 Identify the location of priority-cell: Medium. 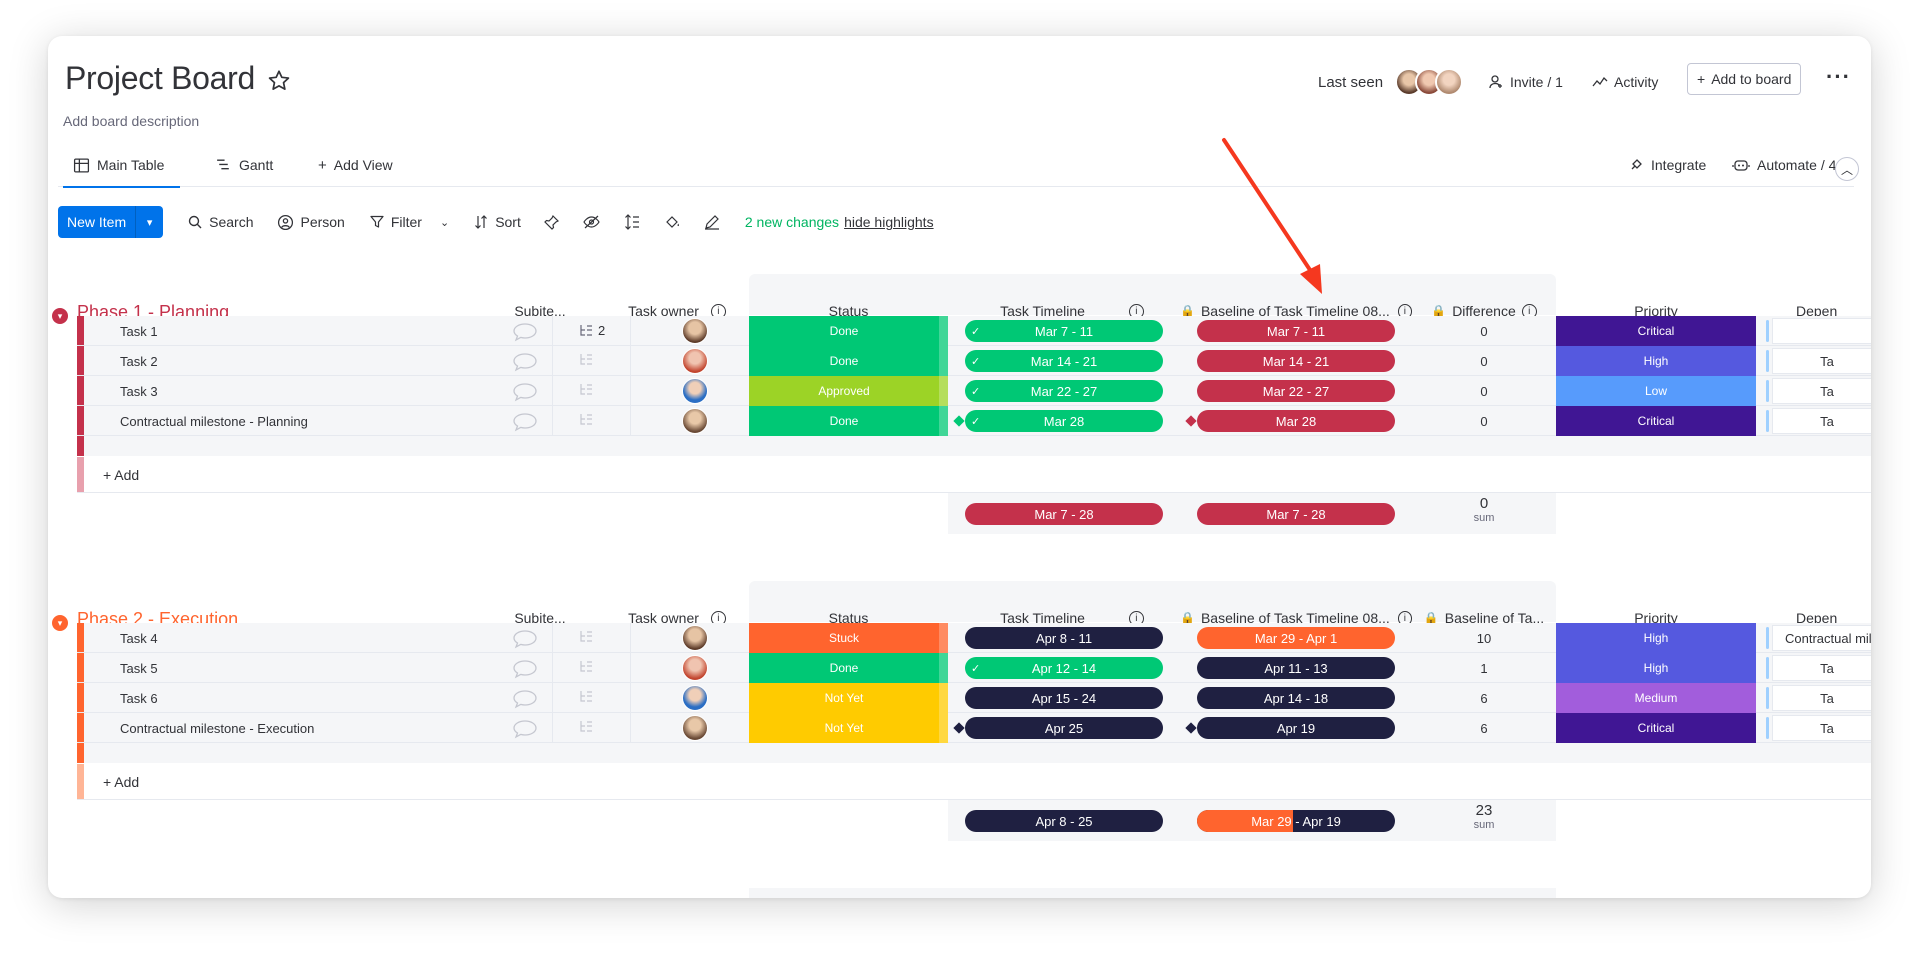
(1656, 698).